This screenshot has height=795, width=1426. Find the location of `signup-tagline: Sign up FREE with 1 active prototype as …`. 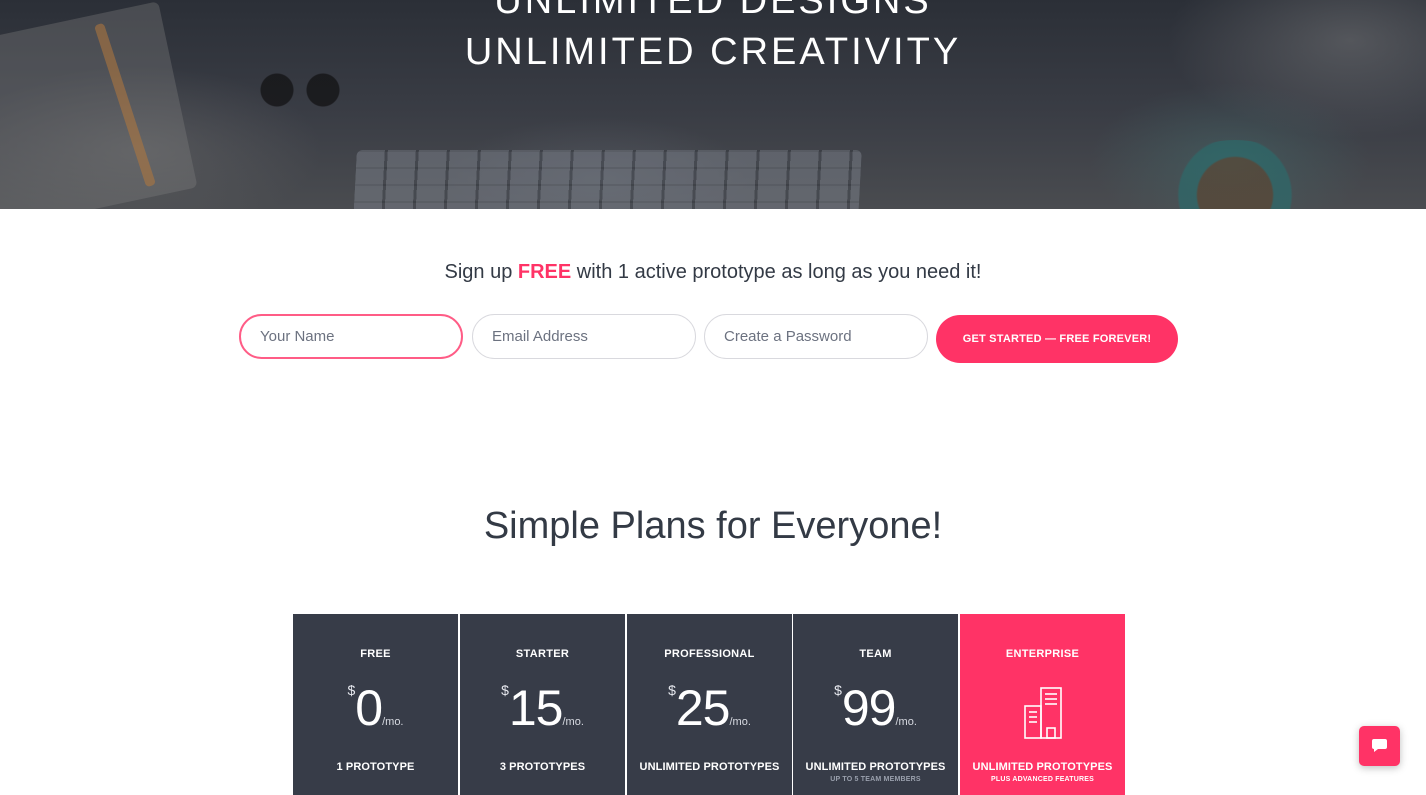

signup-tagline: Sign up FREE with 1 active prototype as … is located at coordinates (713, 272).